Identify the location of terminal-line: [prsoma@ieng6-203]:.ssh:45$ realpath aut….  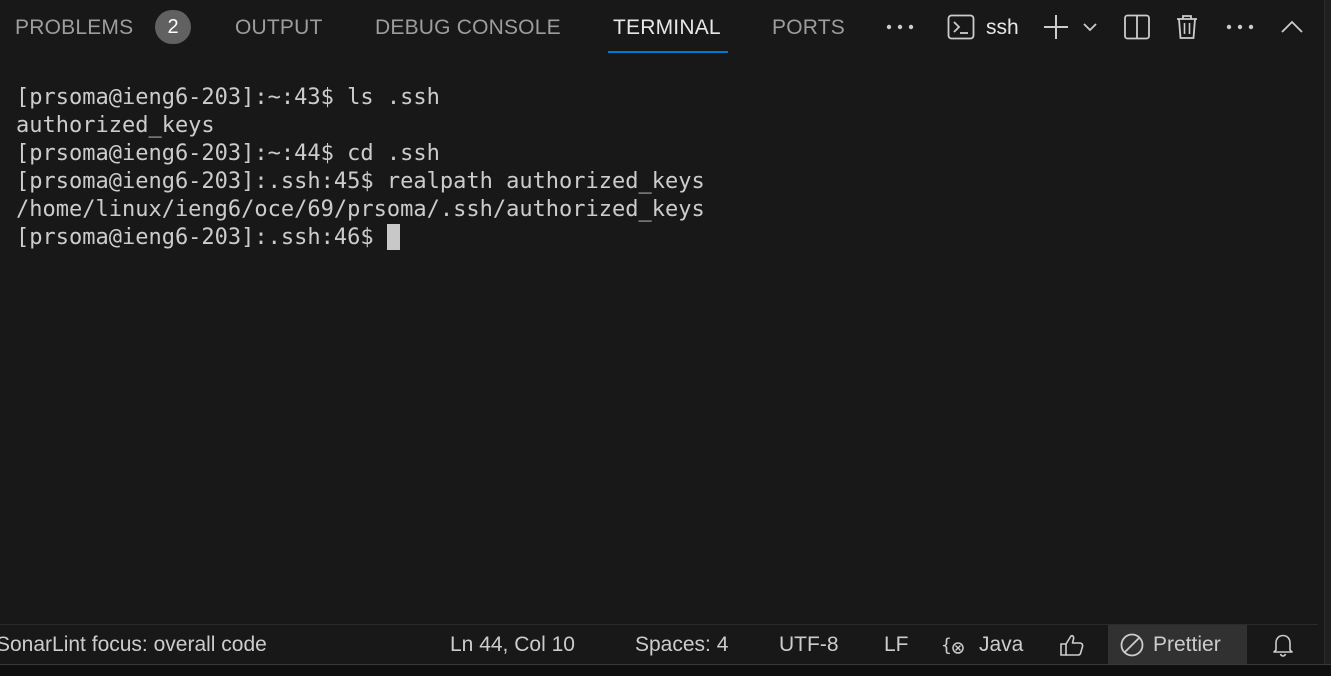
(360, 181).